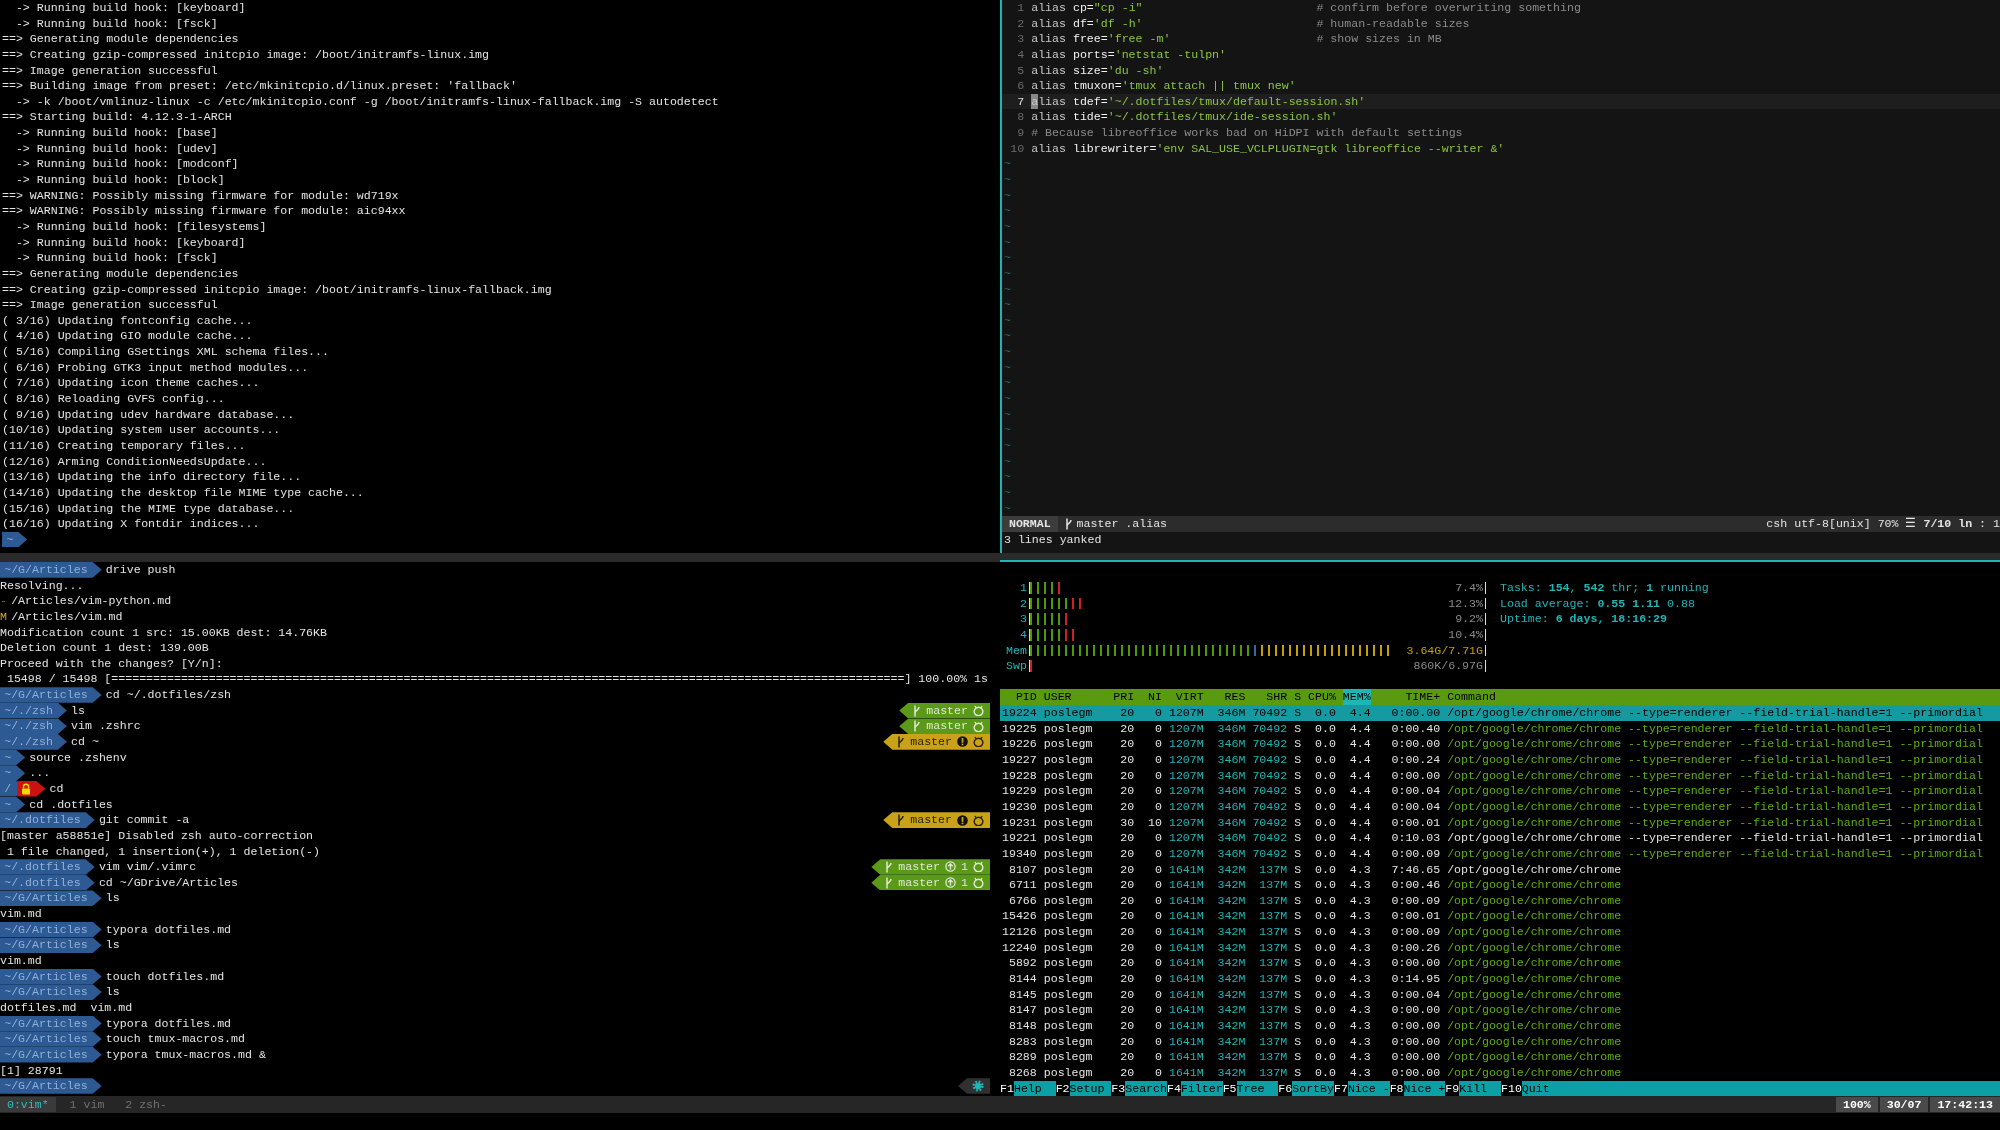  What do you see at coordinates (978, 1085) in the screenshot?
I see `gear-icon` at bounding box center [978, 1085].